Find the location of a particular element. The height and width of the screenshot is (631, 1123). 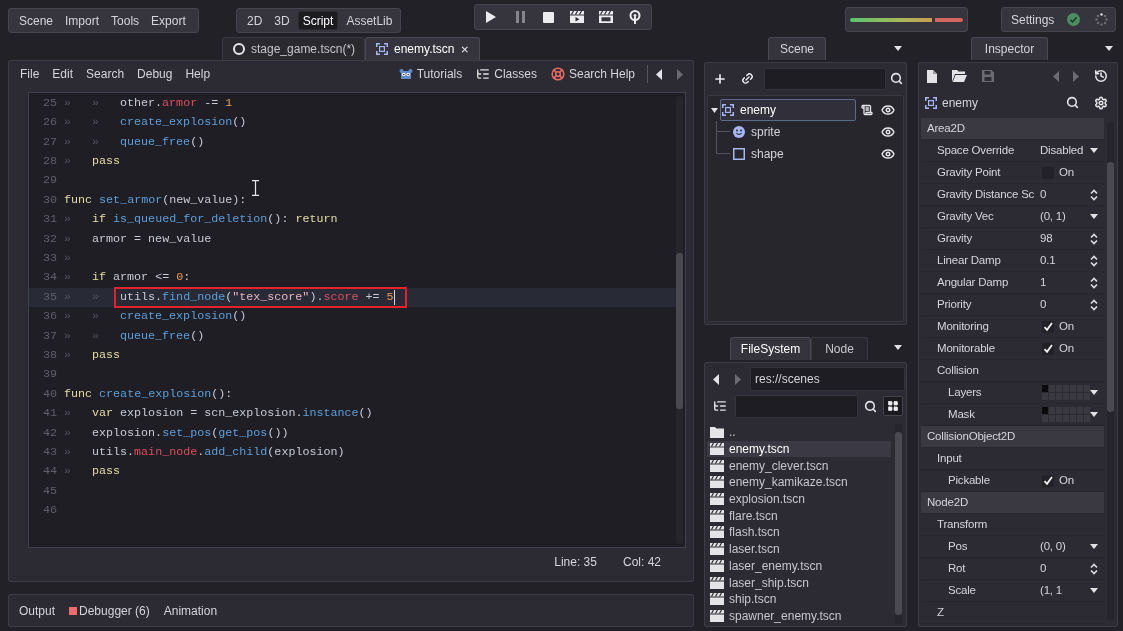

help-button: Search Help is located at coordinates (592, 74).